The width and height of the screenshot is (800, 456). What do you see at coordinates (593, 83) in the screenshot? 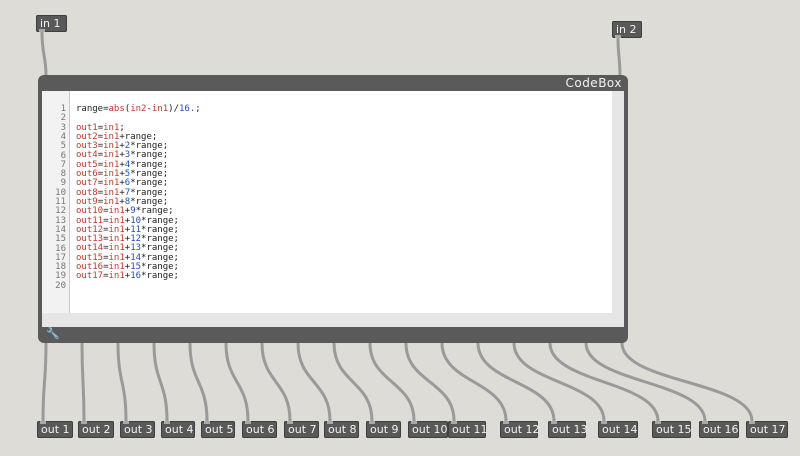
I see `codebox-title: CodeBox` at bounding box center [593, 83].